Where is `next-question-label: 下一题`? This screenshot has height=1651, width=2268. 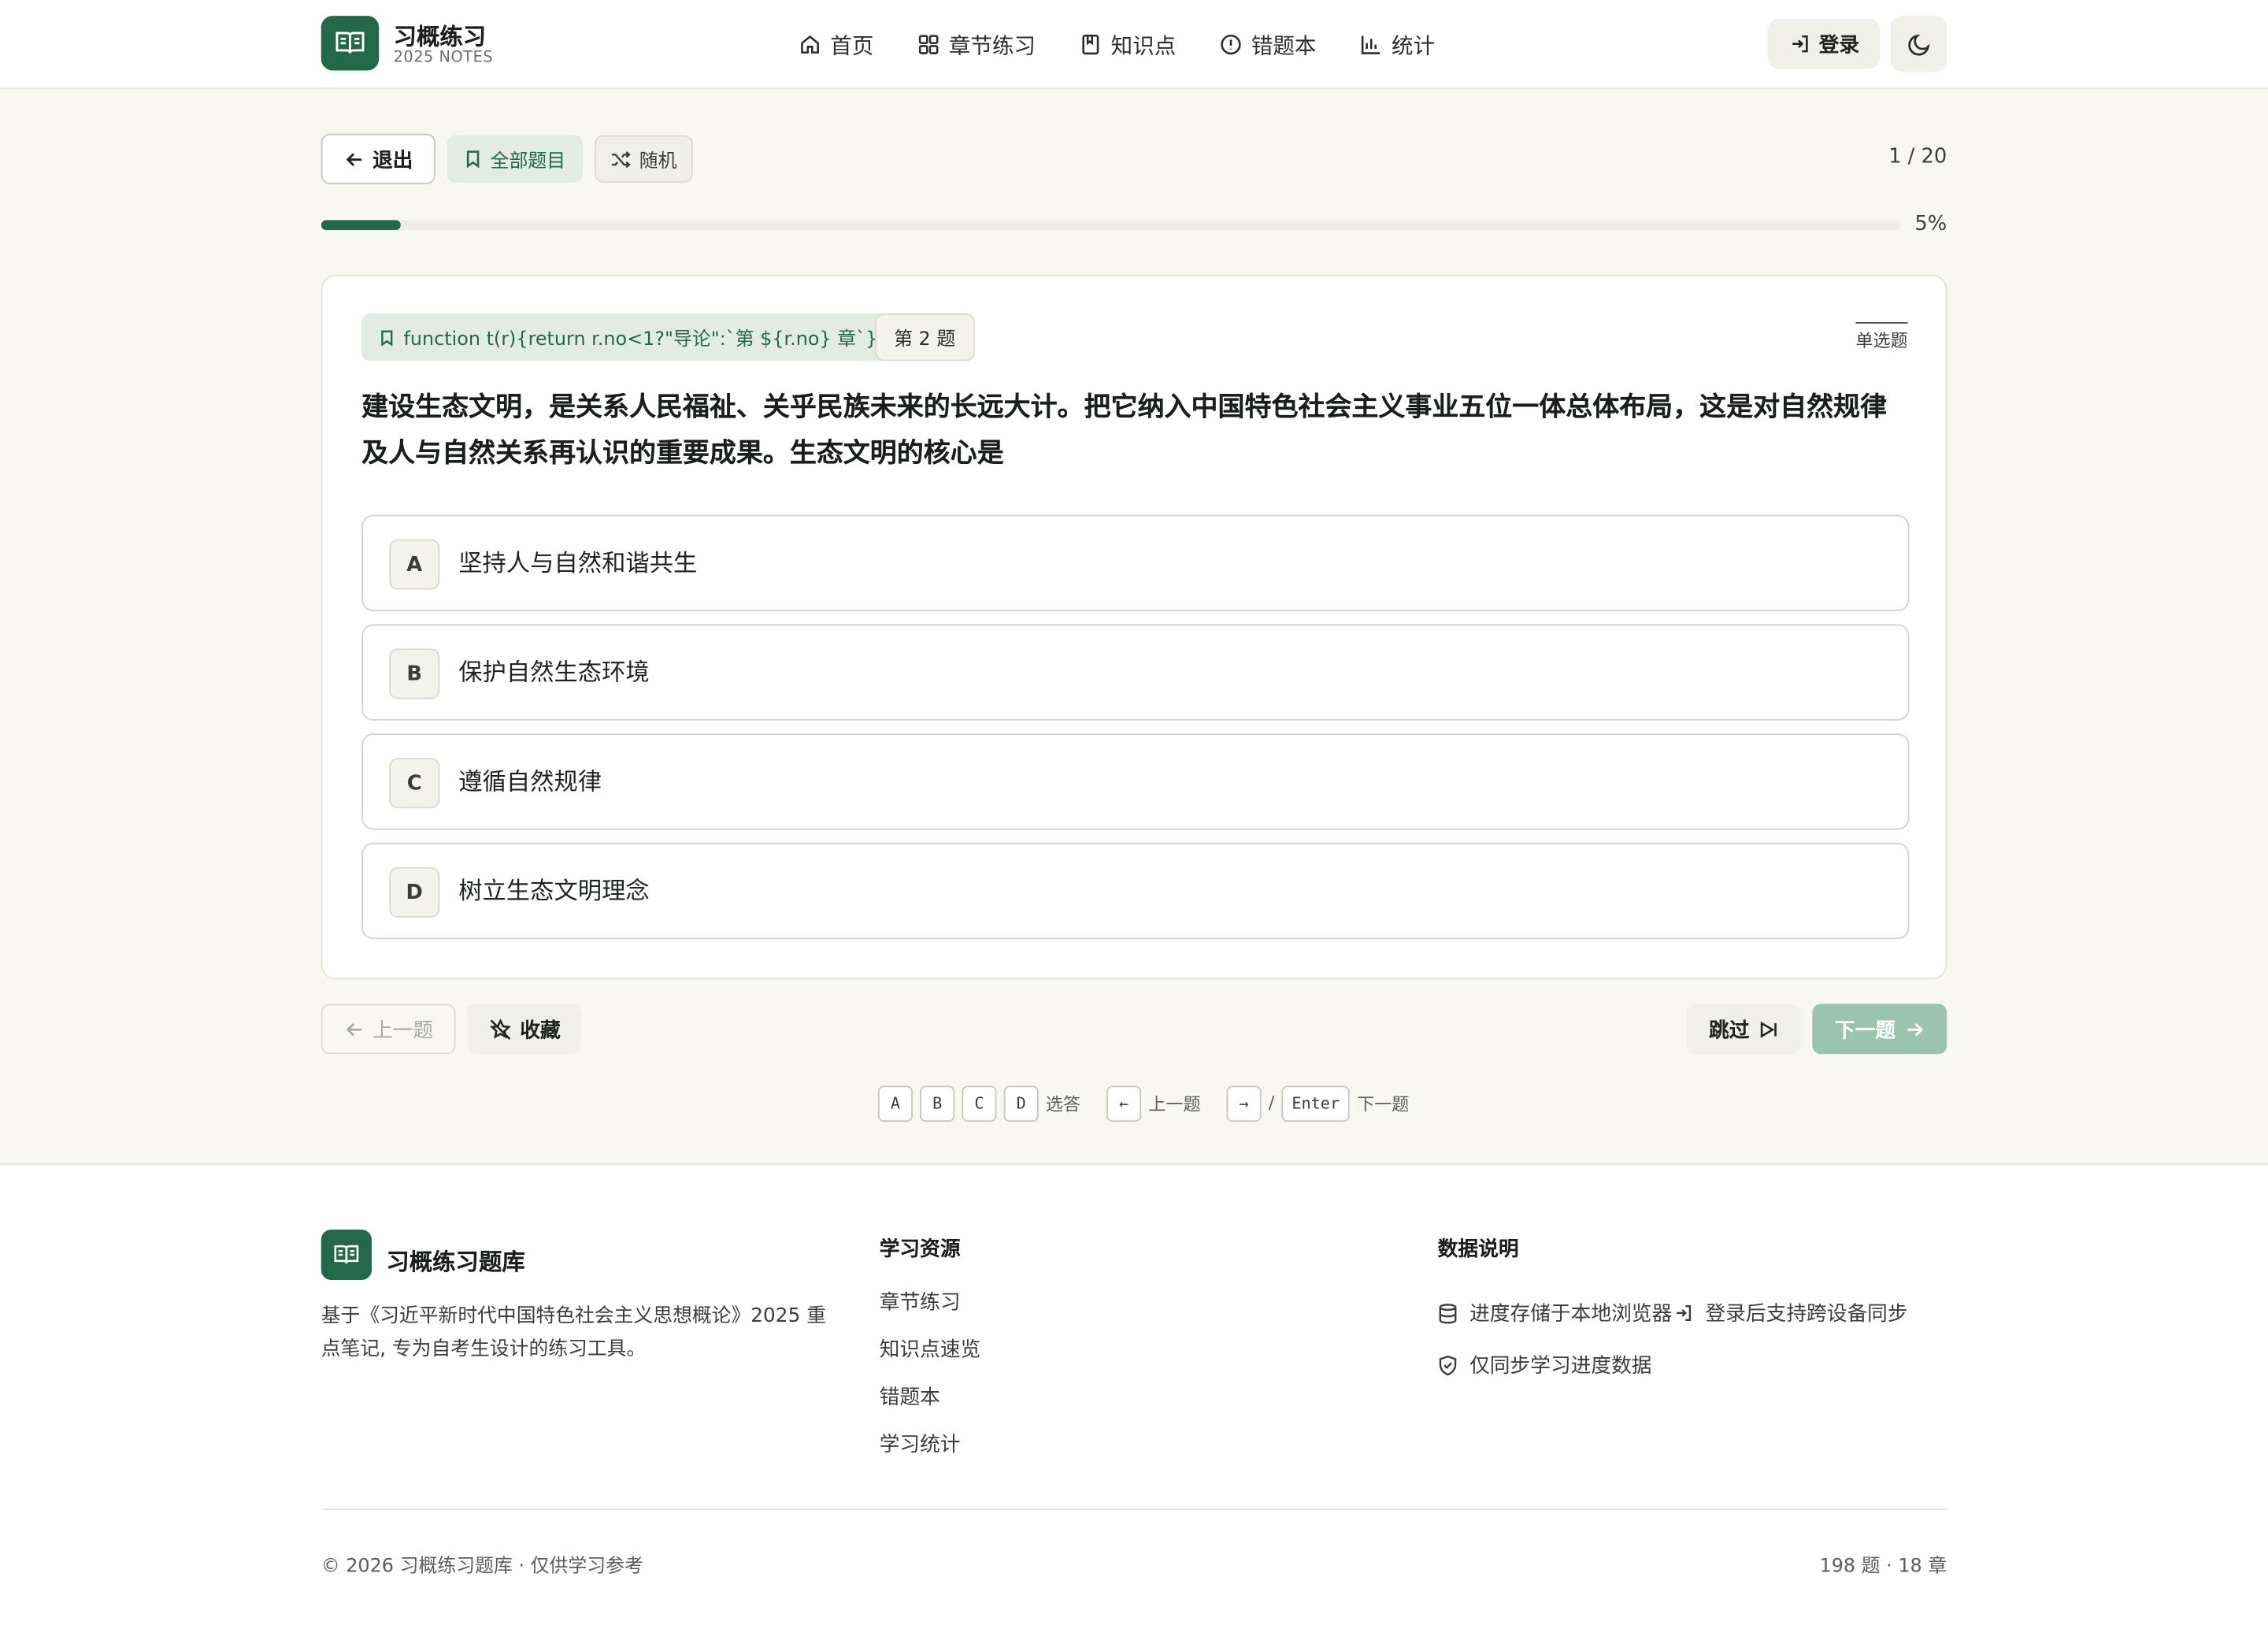 next-question-label: 下一题 is located at coordinates (1865, 1030).